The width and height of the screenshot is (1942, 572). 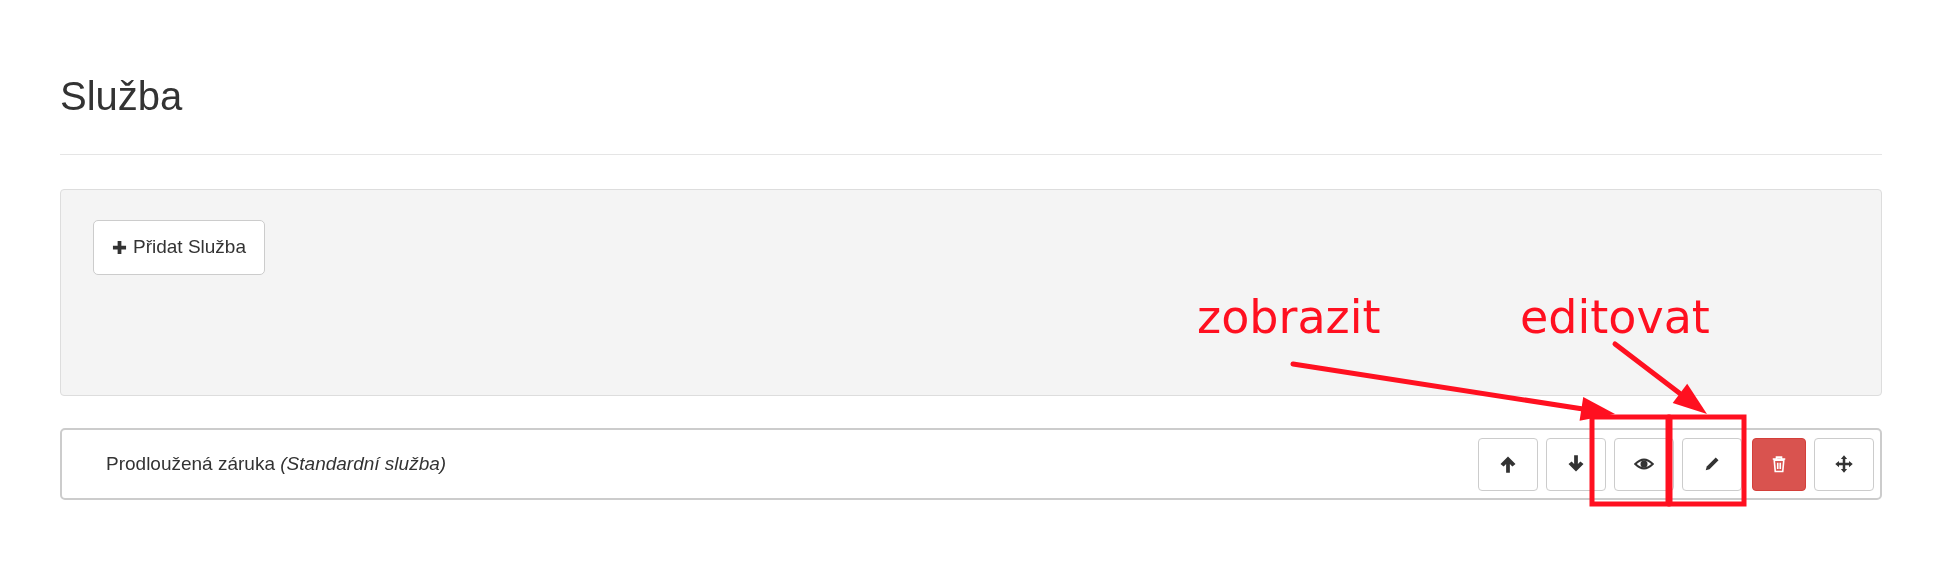 I want to click on delete-button, so click(x=1779, y=464).